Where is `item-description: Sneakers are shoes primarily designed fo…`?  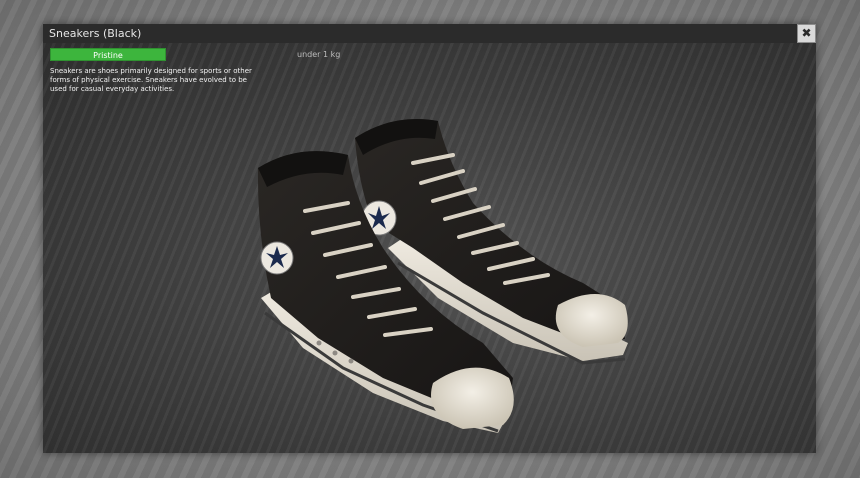 item-description: Sneakers are shoes primarily designed fo… is located at coordinates (151, 80).